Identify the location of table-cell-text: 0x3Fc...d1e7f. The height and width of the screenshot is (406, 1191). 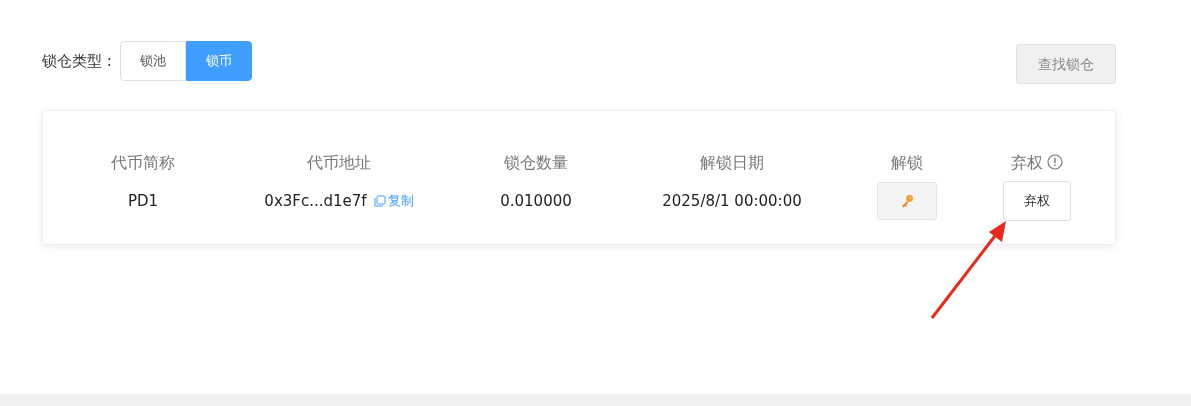
(315, 201).